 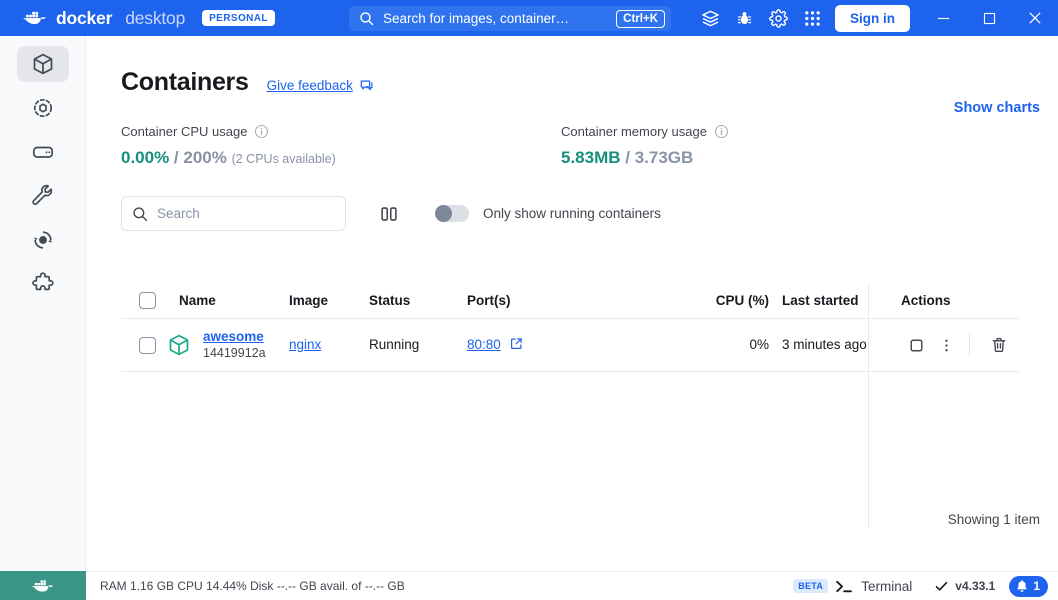 What do you see at coordinates (778, 18) in the screenshot?
I see `settings-gear-icon` at bounding box center [778, 18].